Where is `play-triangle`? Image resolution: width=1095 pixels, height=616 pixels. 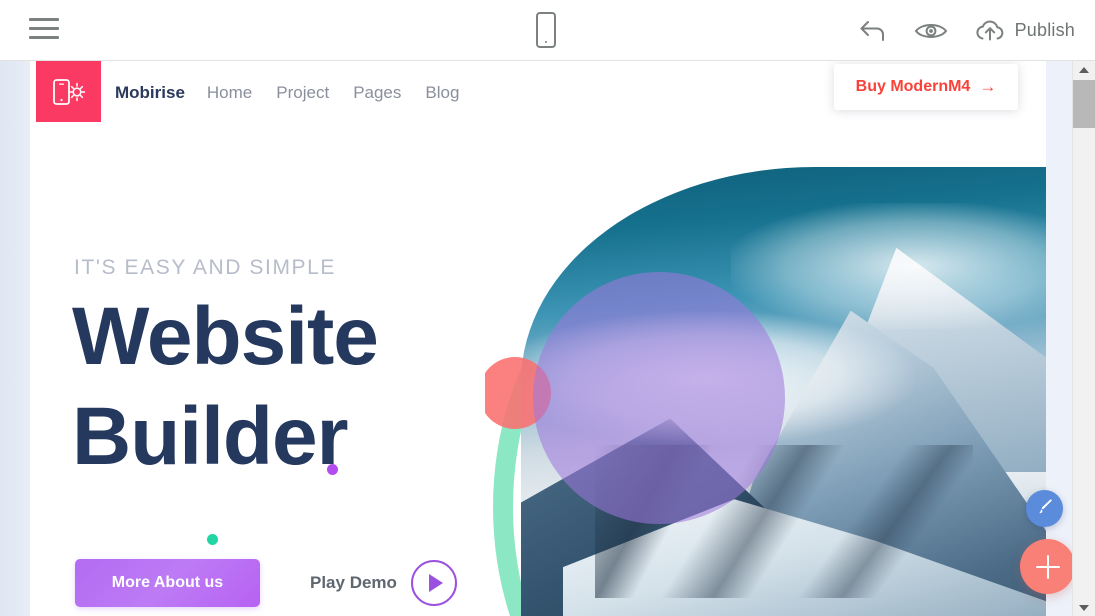 play-triangle is located at coordinates (435, 583).